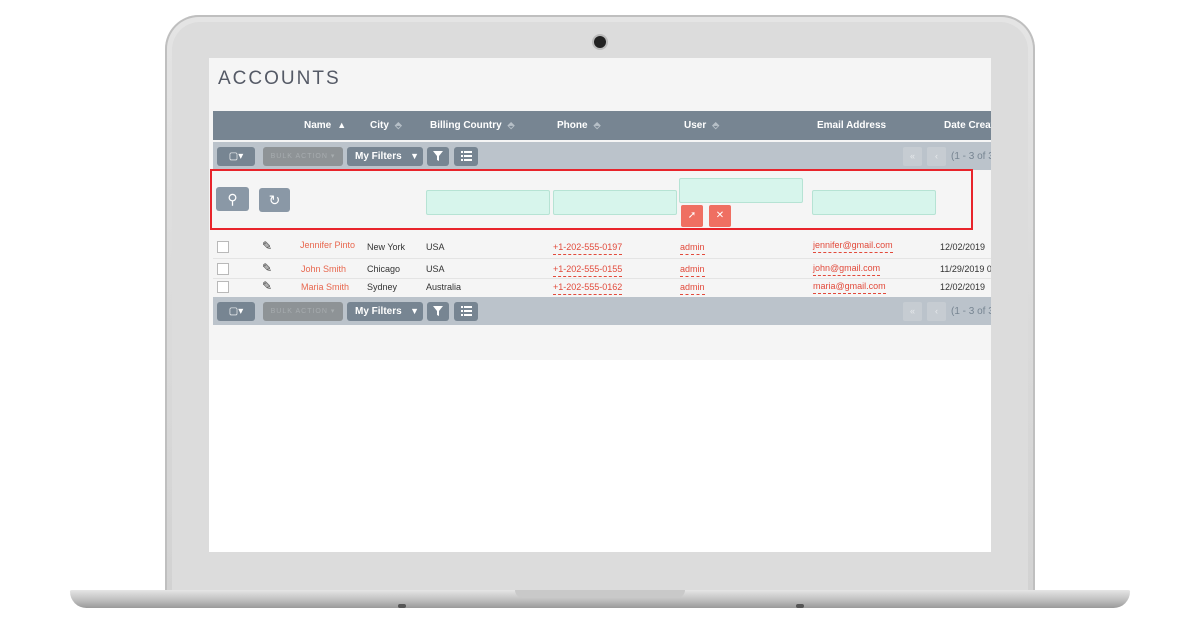 The width and height of the screenshot is (1200, 630). What do you see at coordinates (444, 287) in the screenshot?
I see `country-cell: Australia` at bounding box center [444, 287].